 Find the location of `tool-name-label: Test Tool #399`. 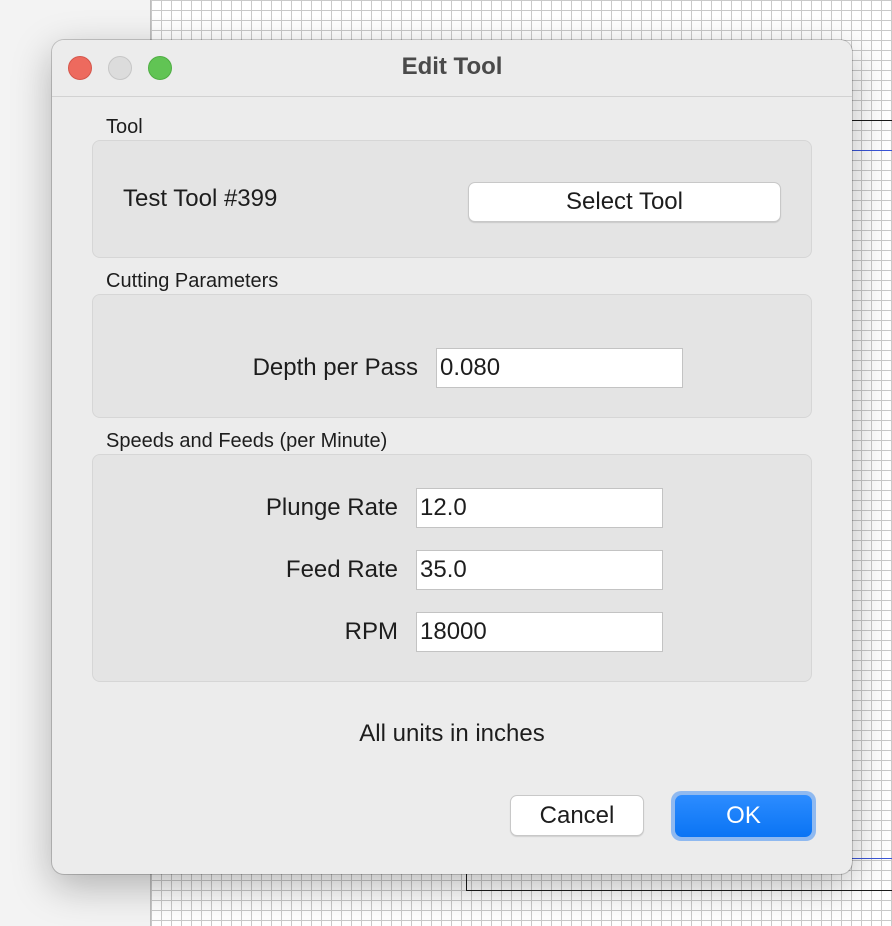

tool-name-label: Test Tool #399 is located at coordinates (200, 198).